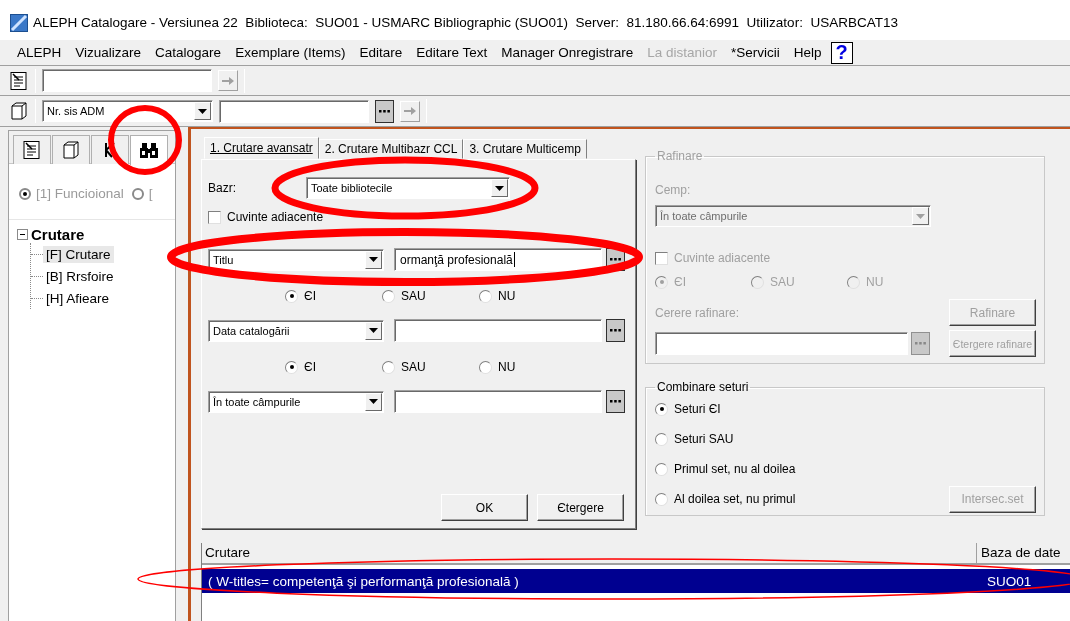 The image size is (1070, 621). I want to click on menu-item: Manager Onregistrare, so click(567, 52).